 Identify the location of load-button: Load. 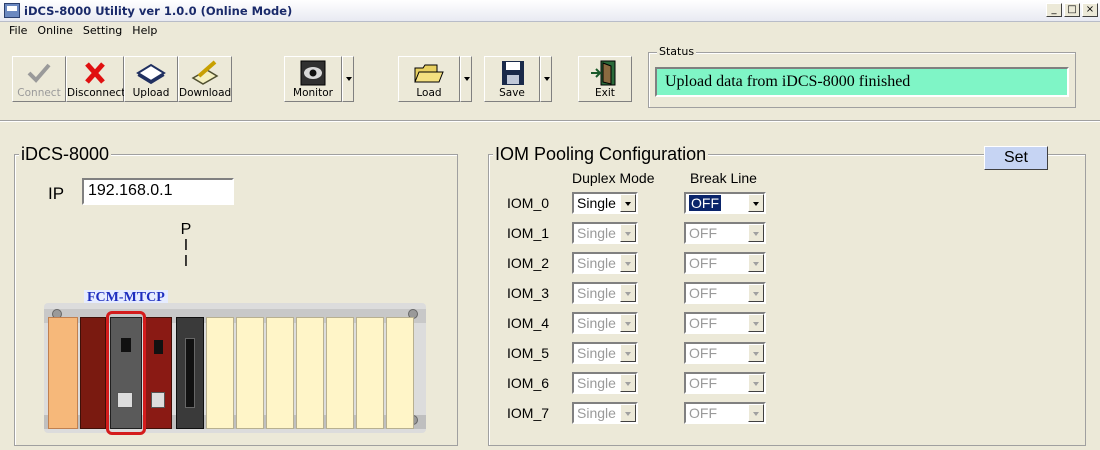
(429, 79).